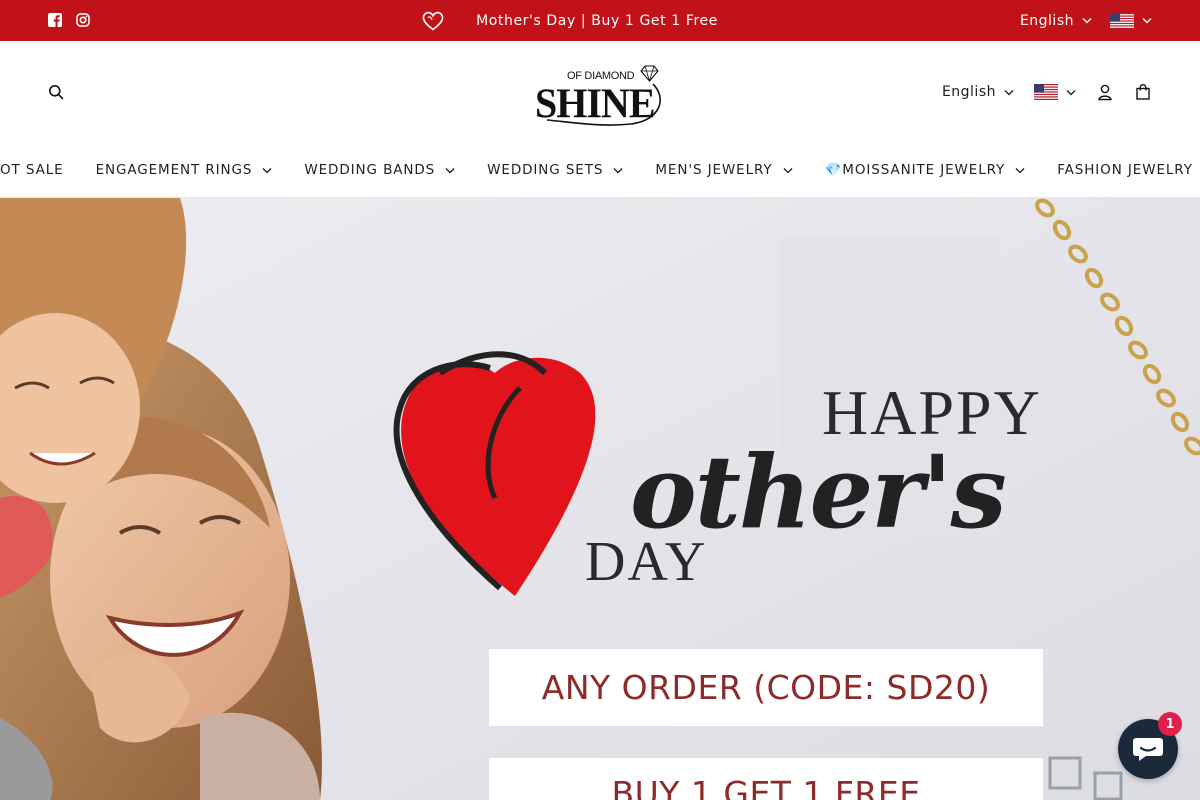 This screenshot has height=800, width=1200. I want to click on hero-day: DAY, so click(646, 562).